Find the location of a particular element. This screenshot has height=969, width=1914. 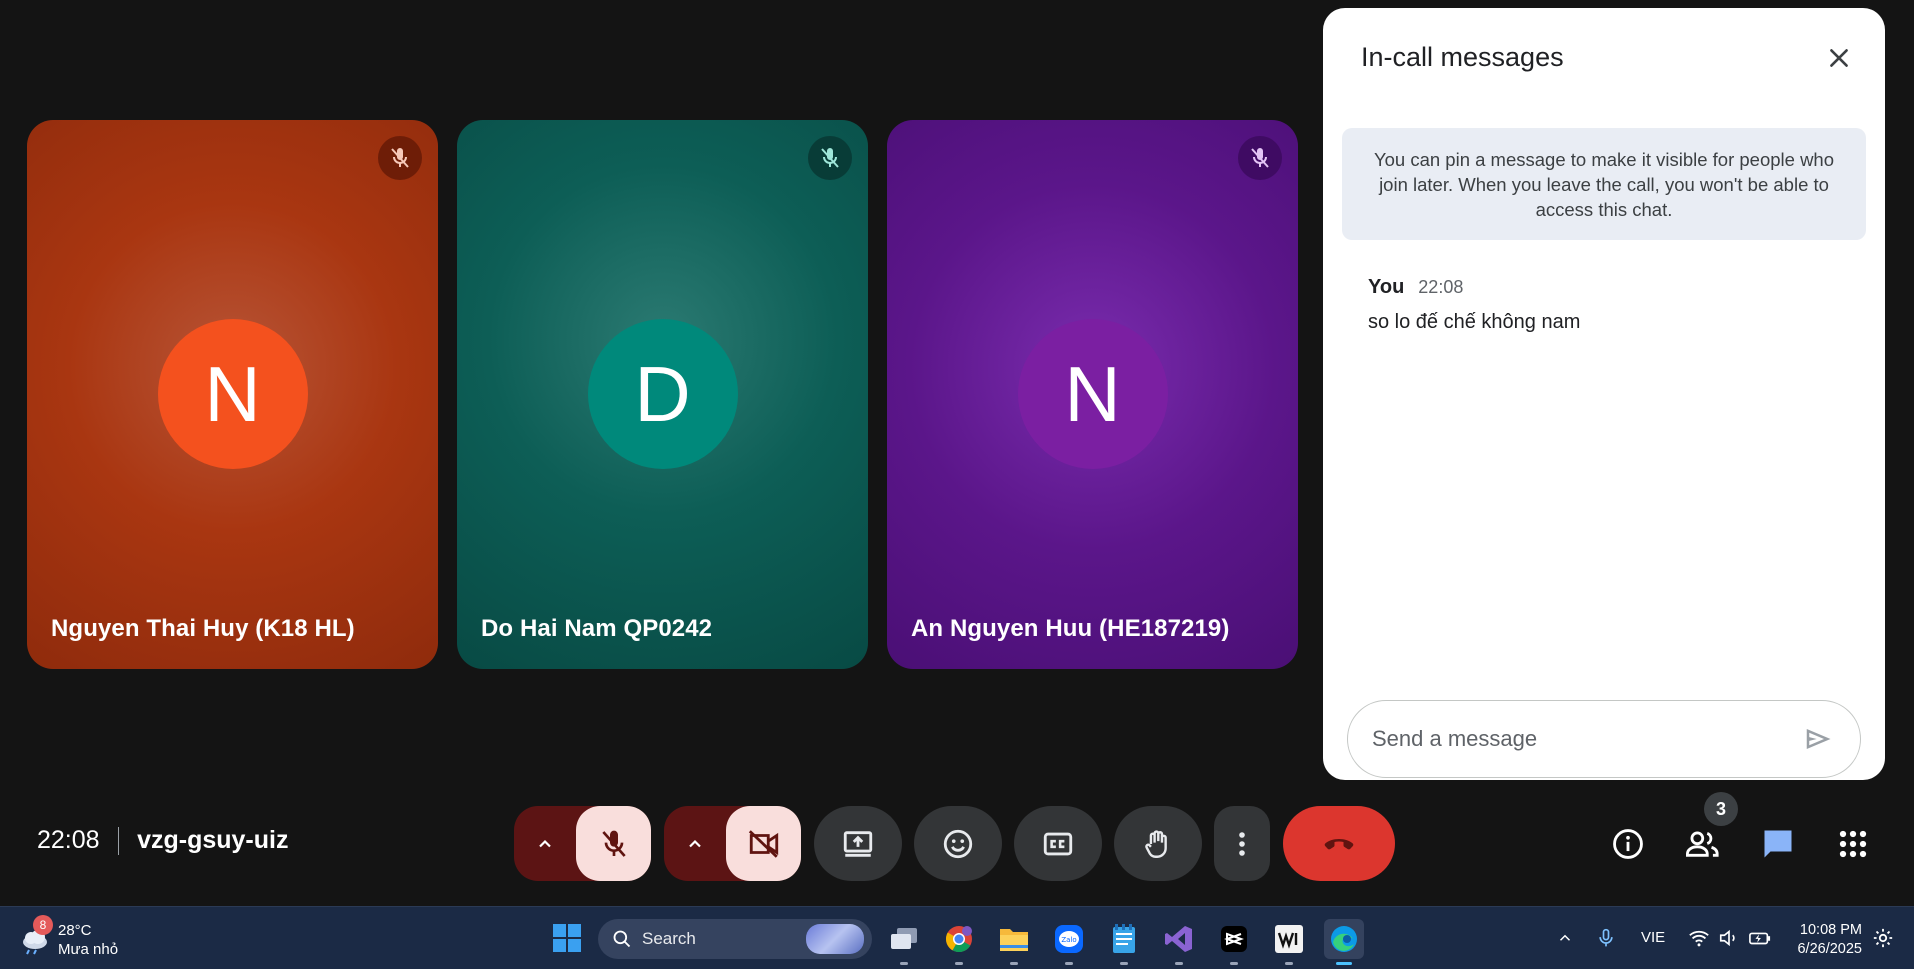

more-vert-icon is located at coordinates (1242, 843).